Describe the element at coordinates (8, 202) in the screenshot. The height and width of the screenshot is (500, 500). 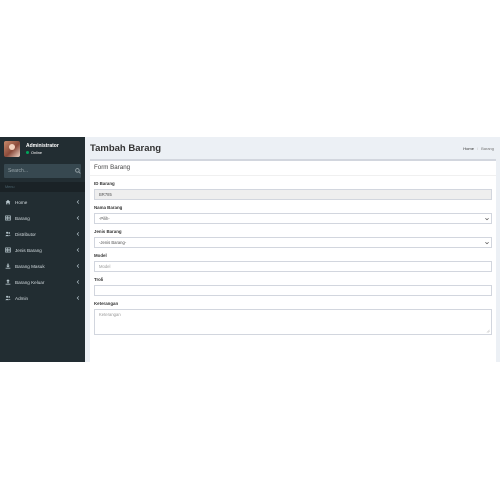
I see `home-icon` at that location.